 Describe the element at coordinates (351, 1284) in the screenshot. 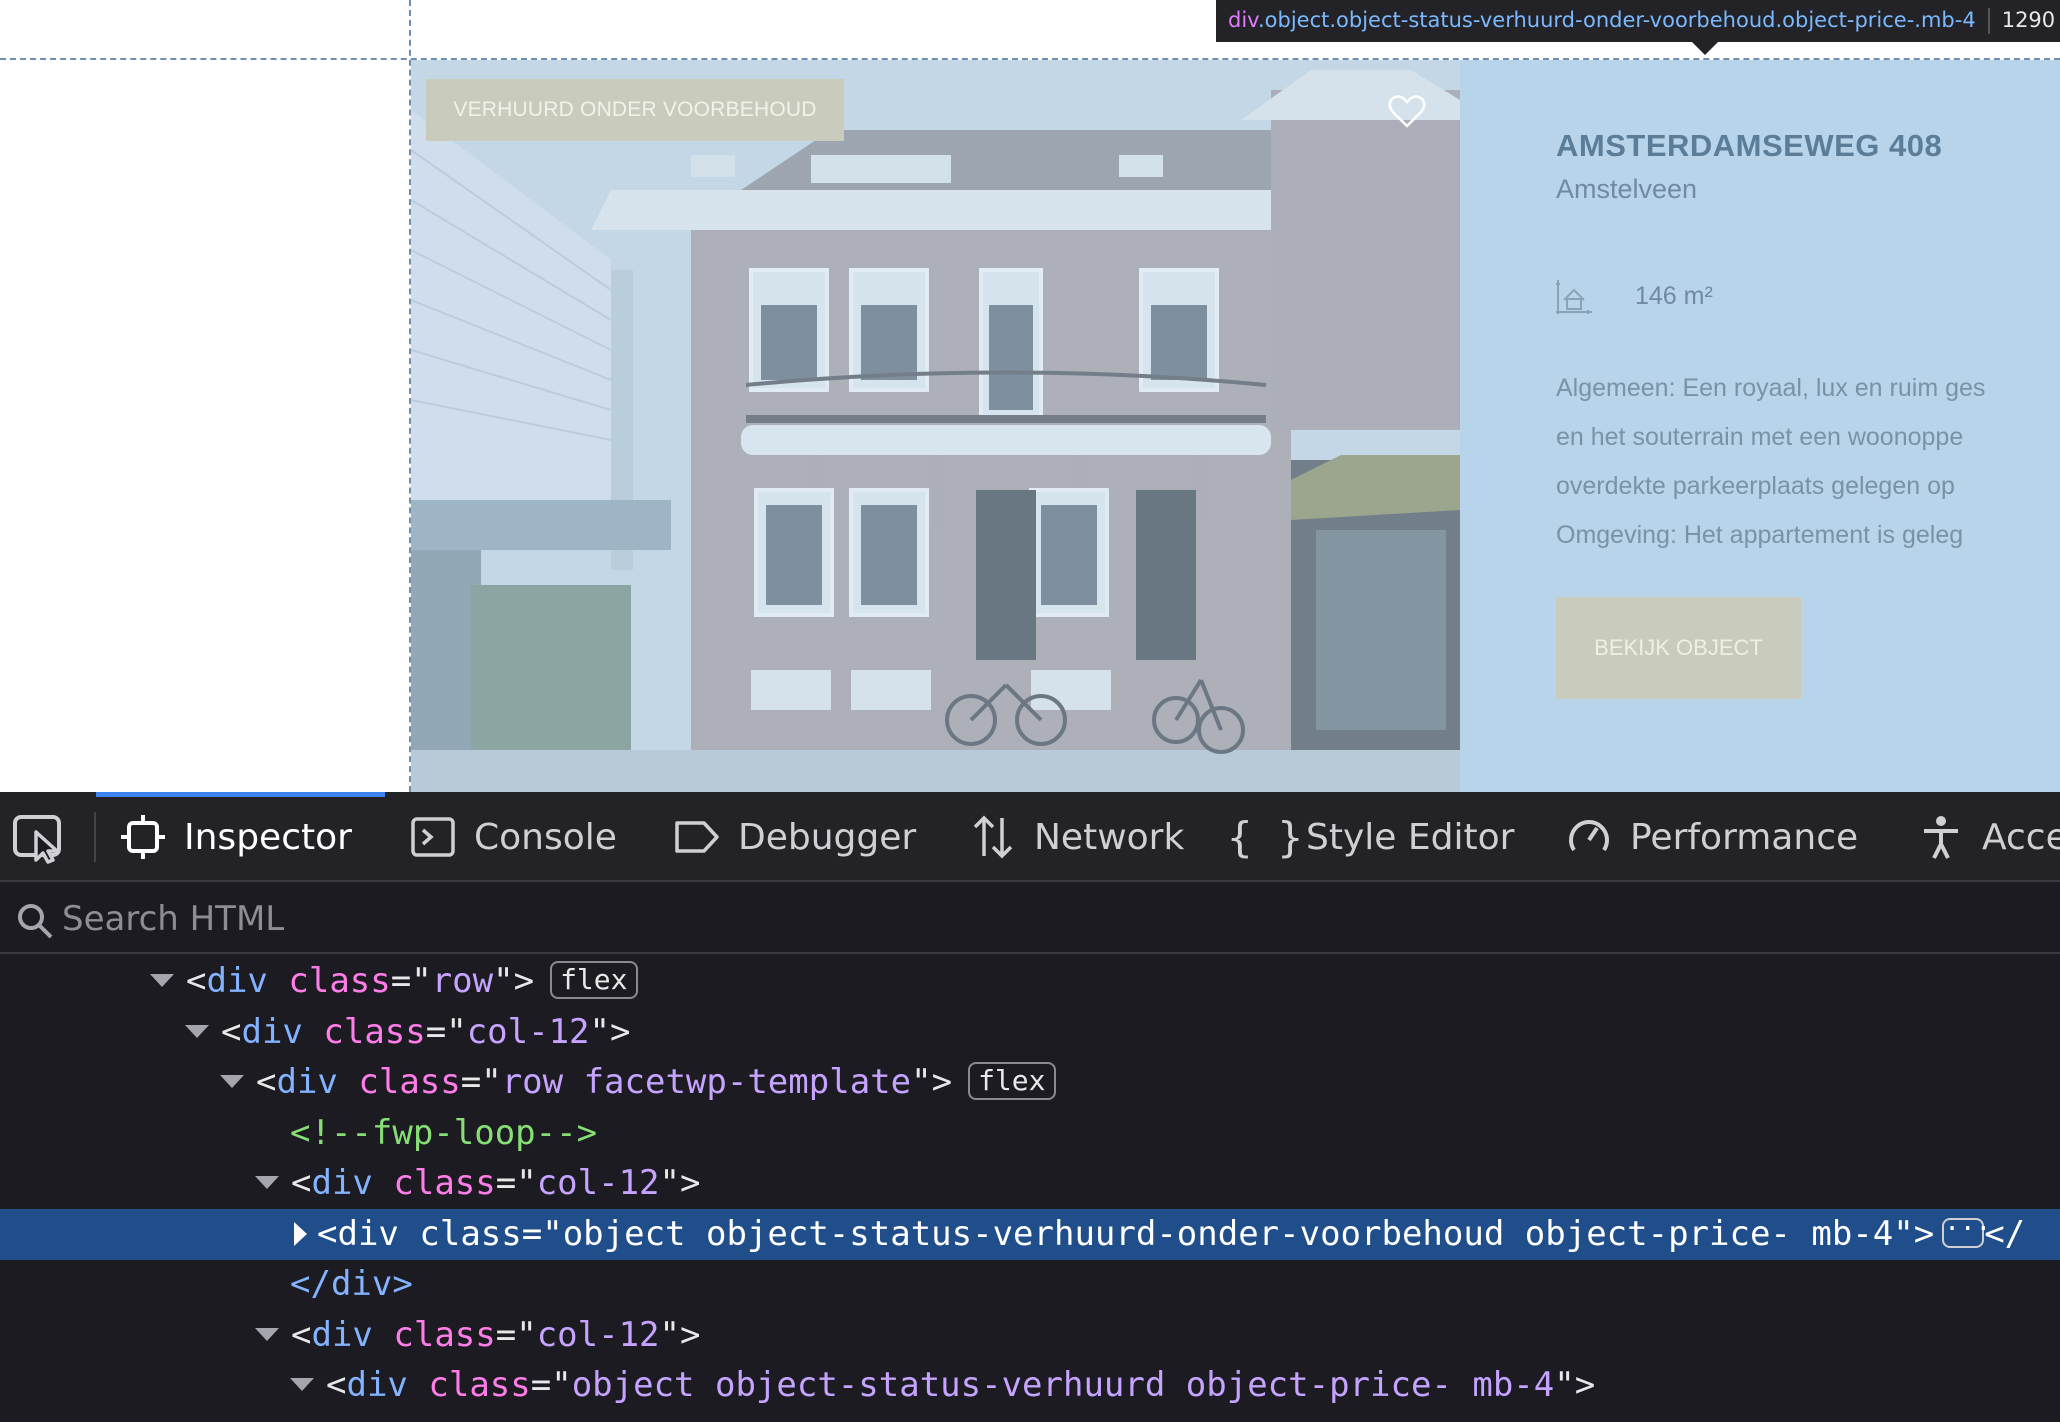

I see `closing-tag: </div>` at that location.